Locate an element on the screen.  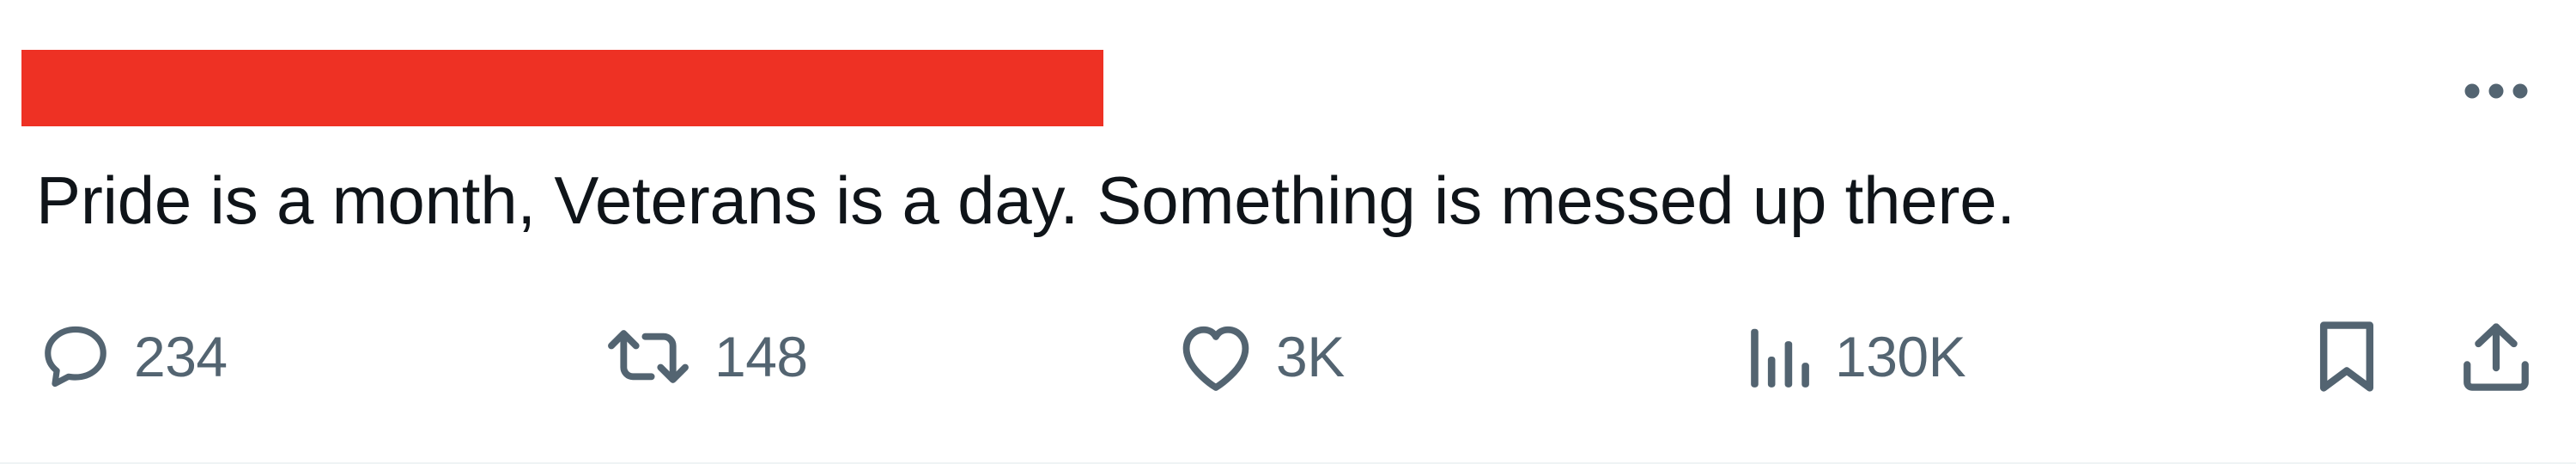
reply-count: 234 is located at coordinates (181, 356).